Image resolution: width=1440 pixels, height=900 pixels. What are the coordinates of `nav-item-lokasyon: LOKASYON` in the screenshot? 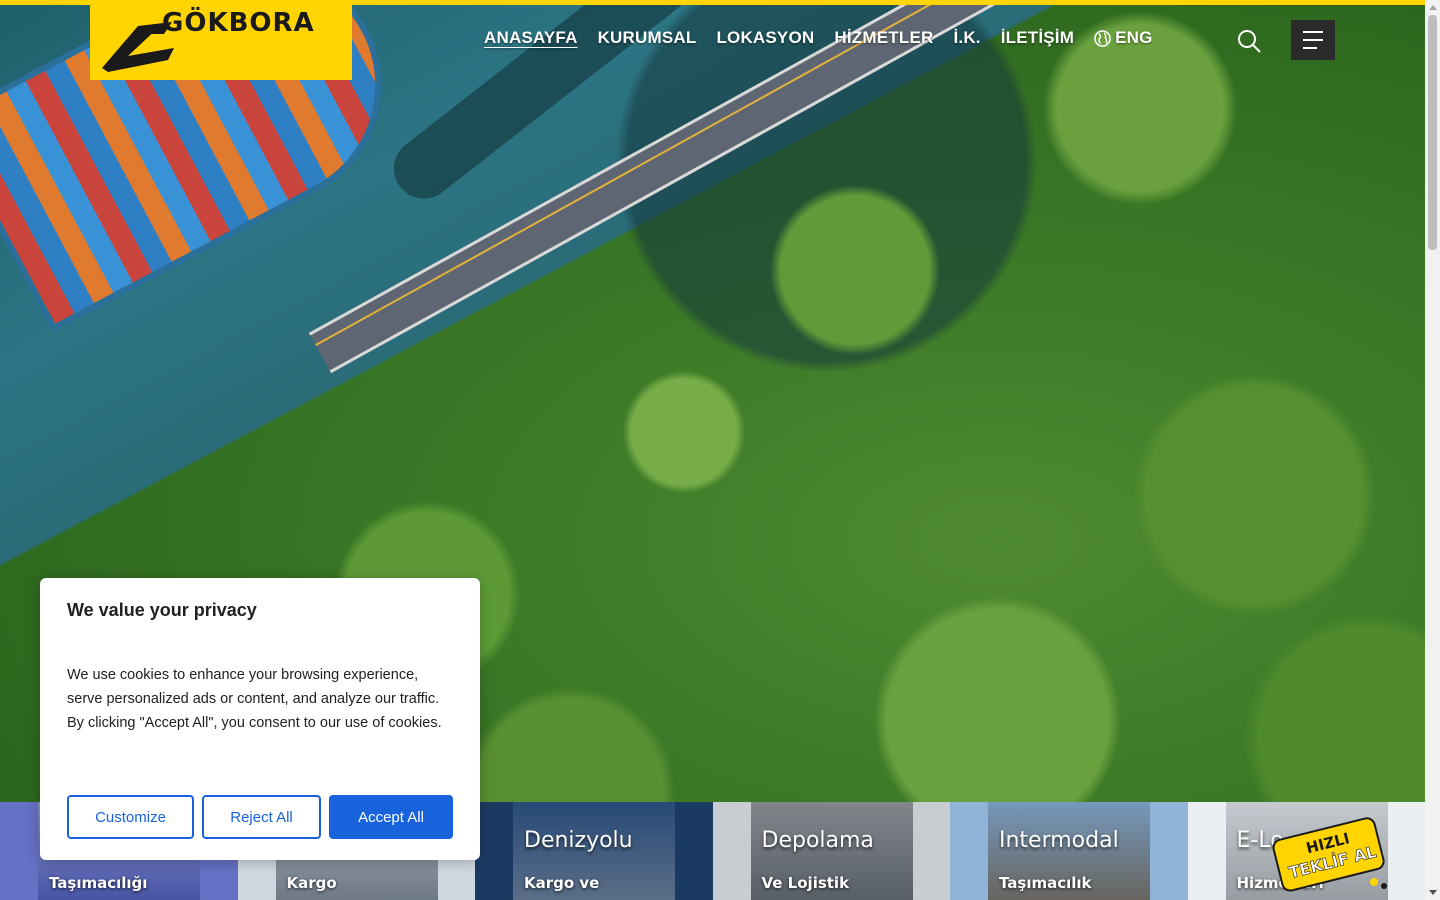 It's located at (765, 38).